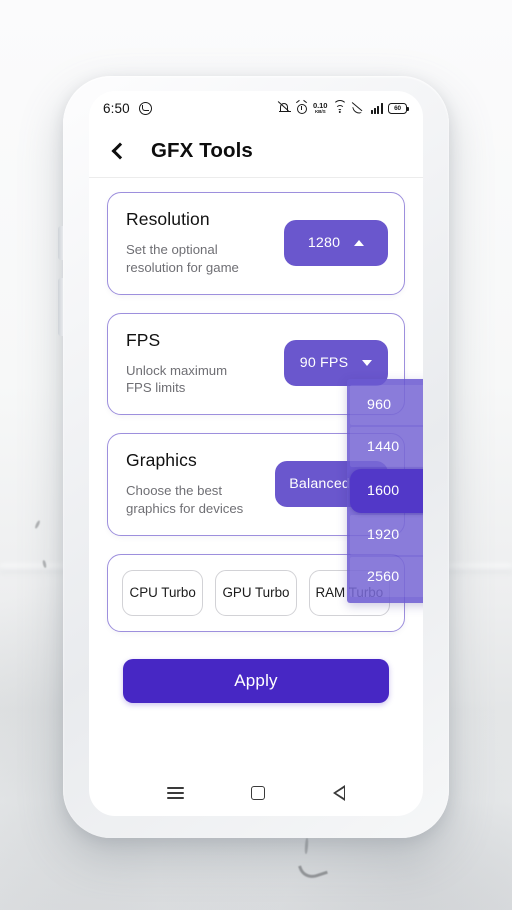  I want to click on resolution-dropdown-button: 1280, so click(336, 242).